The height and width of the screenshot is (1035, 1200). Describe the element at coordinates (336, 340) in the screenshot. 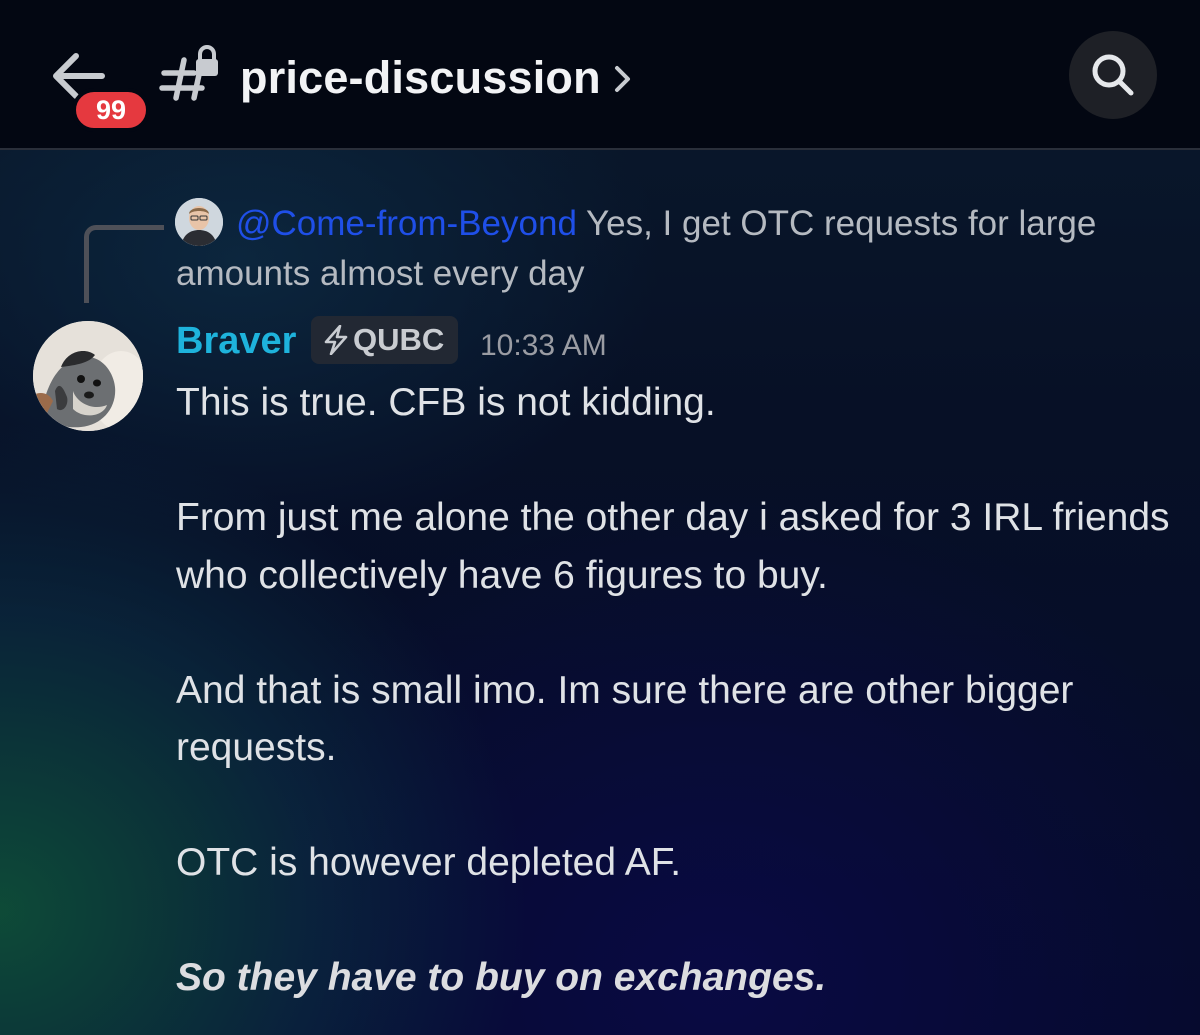

I see `lightning-icon` at that location.